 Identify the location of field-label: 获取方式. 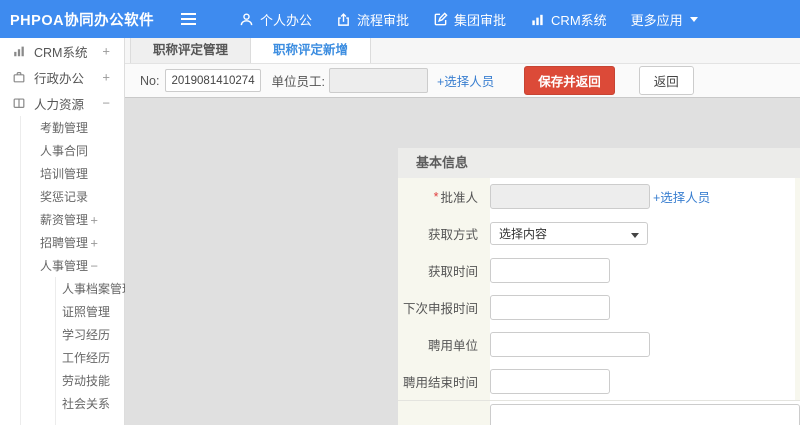
(444, 233).